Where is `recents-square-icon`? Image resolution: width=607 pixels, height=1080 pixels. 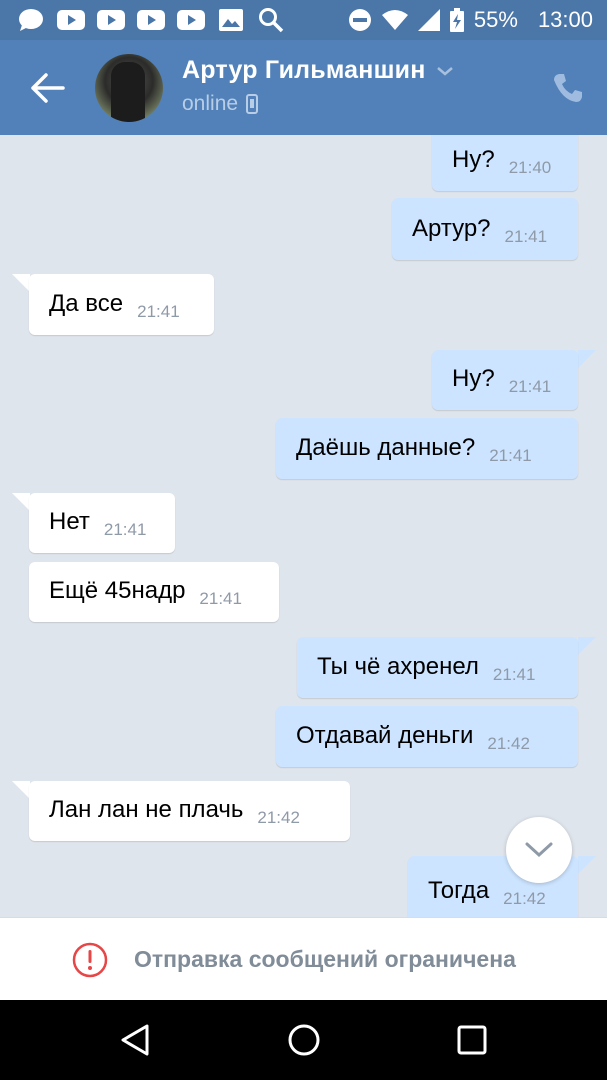 recents-square-icon is located at coordinates (472, 1040).